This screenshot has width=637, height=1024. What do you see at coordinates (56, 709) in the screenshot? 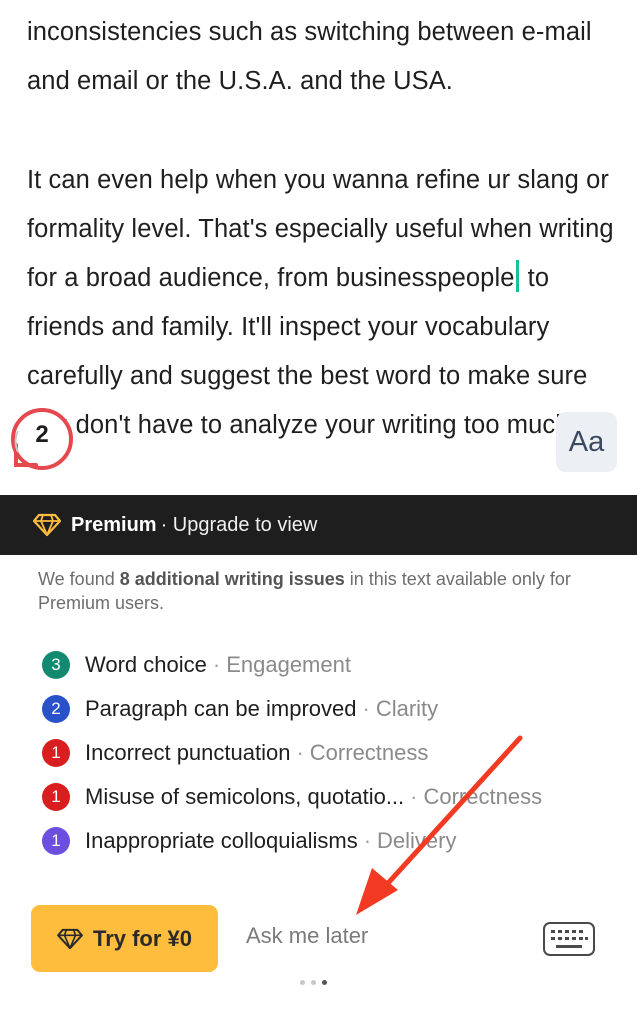
I see `issue-count: 2` at bounding box center [56, 709].